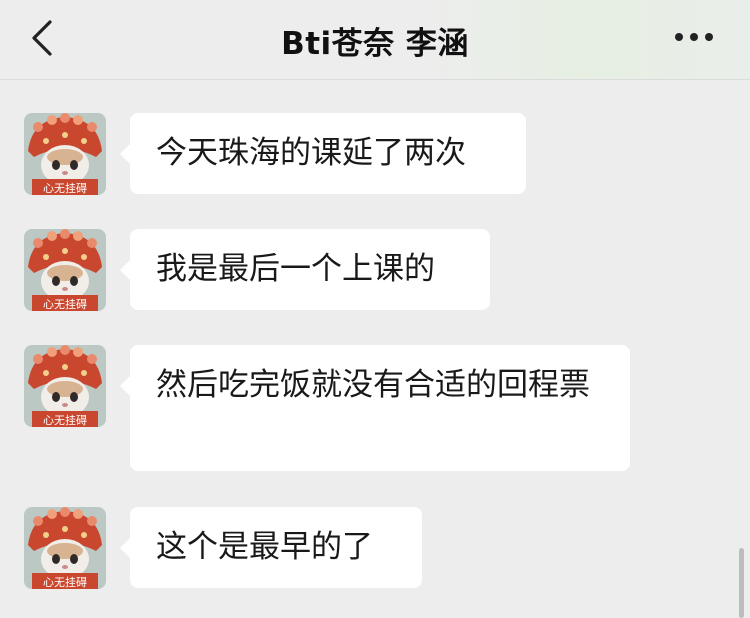 This screenshot has height=618, width=750. I want to click on message-text: 然后吃完饭就没有合适的回程票, so click(373, 385).